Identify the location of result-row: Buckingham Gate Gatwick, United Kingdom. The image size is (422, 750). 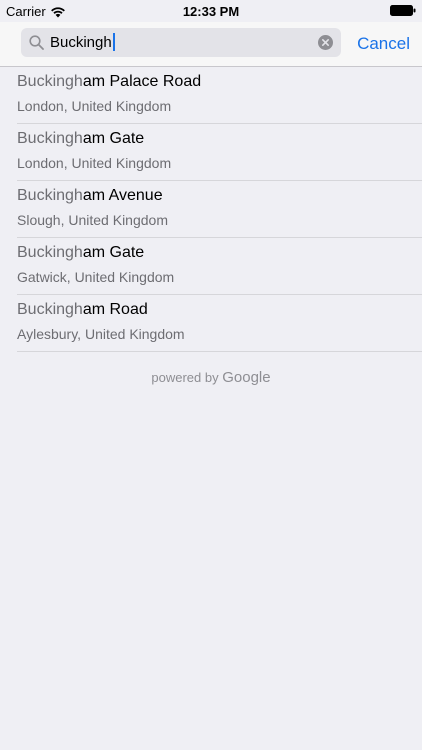
(219, 266).